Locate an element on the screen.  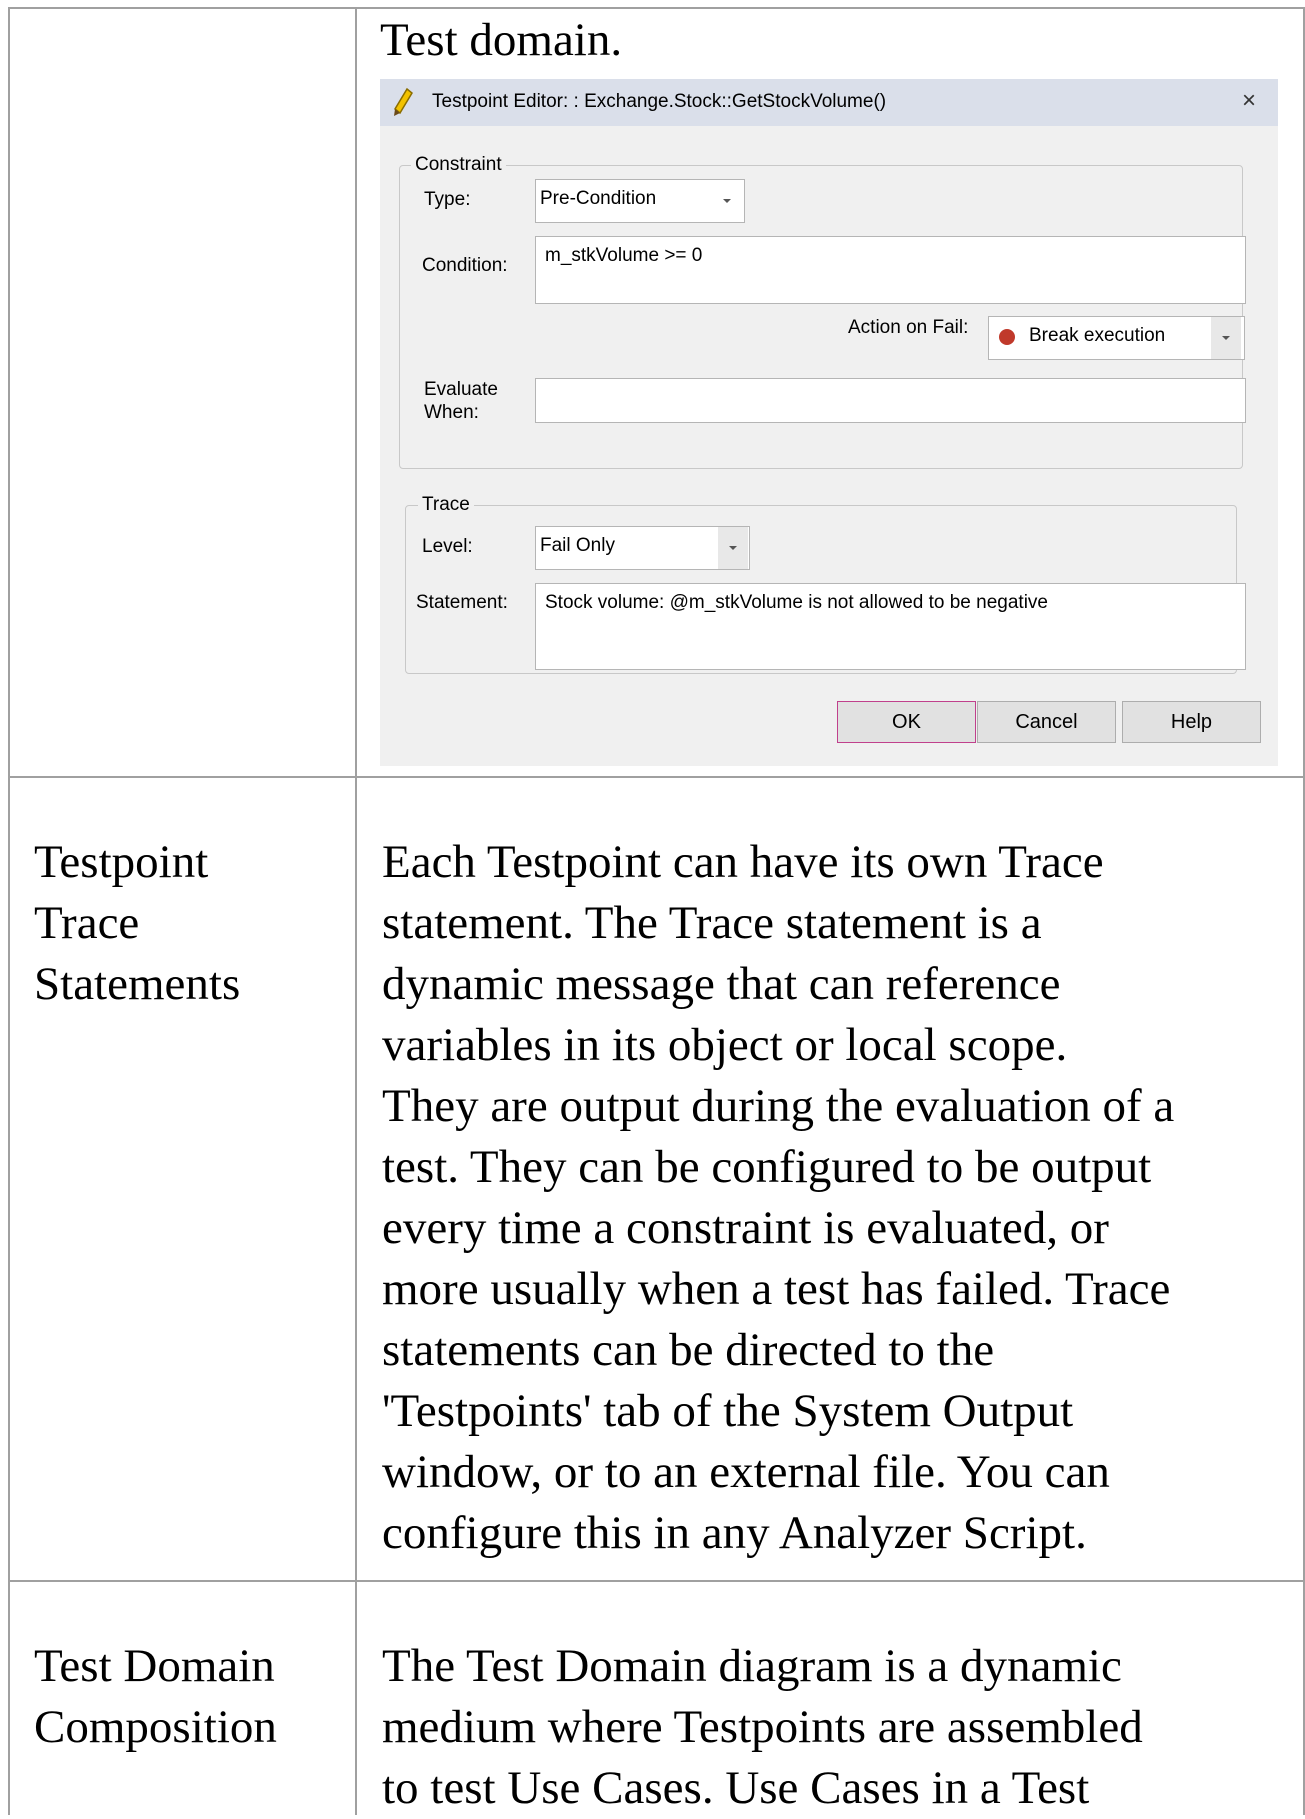
term-line: Composition is located at coordinates (155, 1727).